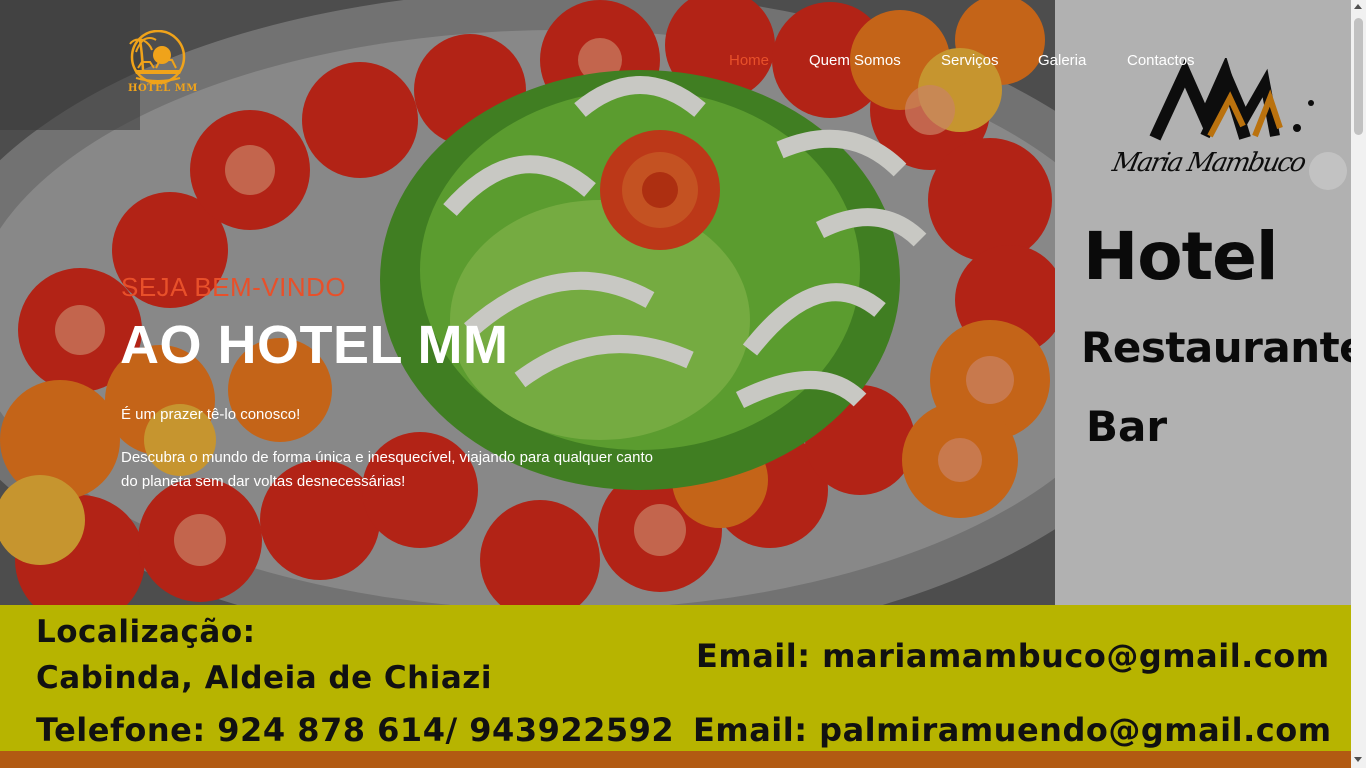  Describe the element at coordinates (1358, 76) in the screenshot. I see `scrollbar-thumb` at that location.